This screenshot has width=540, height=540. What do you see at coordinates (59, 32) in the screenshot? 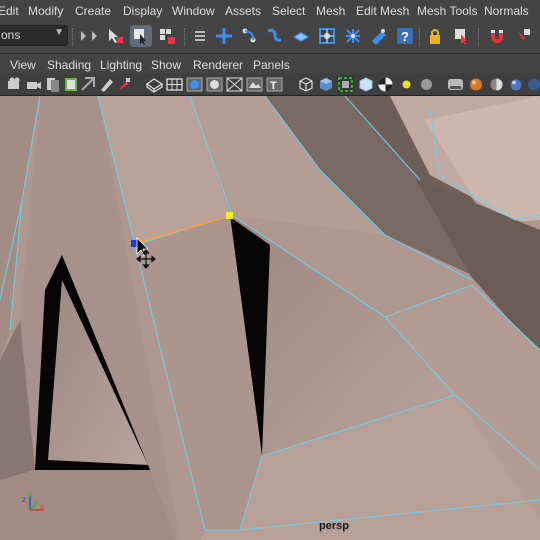
I see `chevron-down-icon: ▼` at bounding box center [59, 32].